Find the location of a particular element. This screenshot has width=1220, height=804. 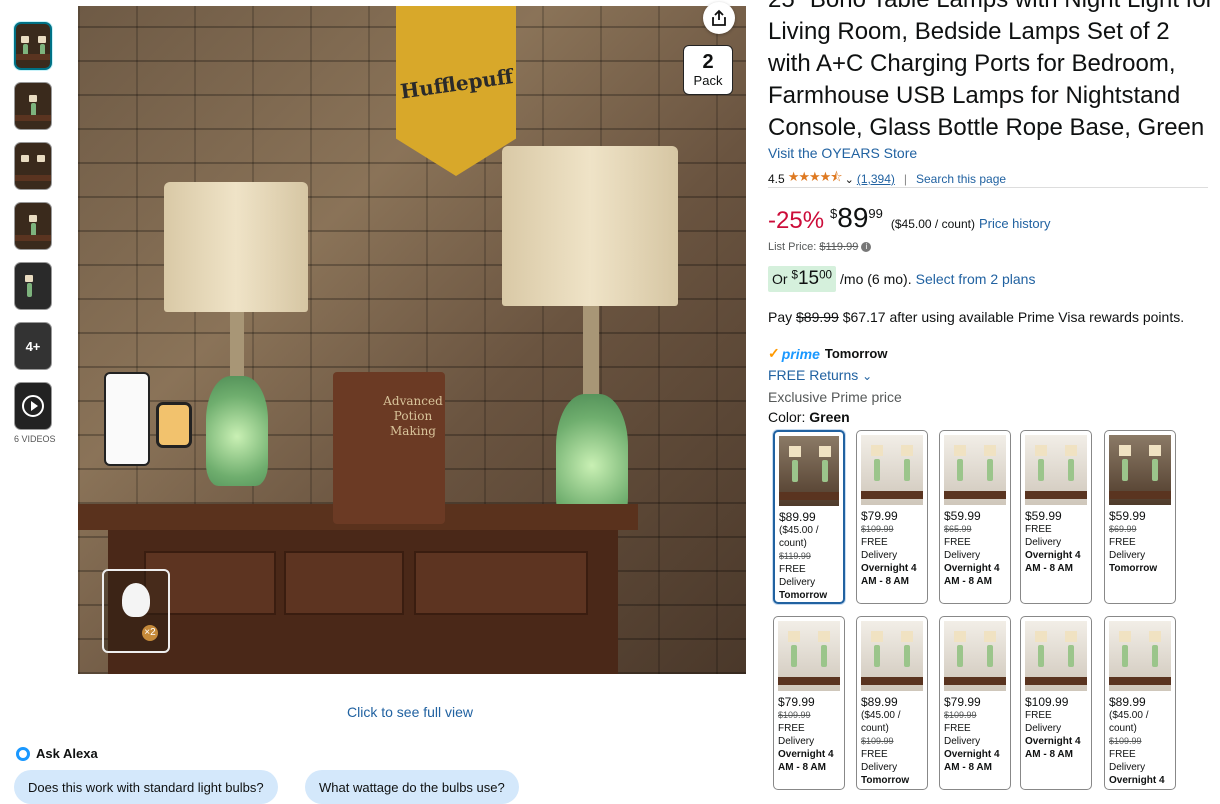

thumbnail-strip: 4+ is located at coordinates (34, 232).